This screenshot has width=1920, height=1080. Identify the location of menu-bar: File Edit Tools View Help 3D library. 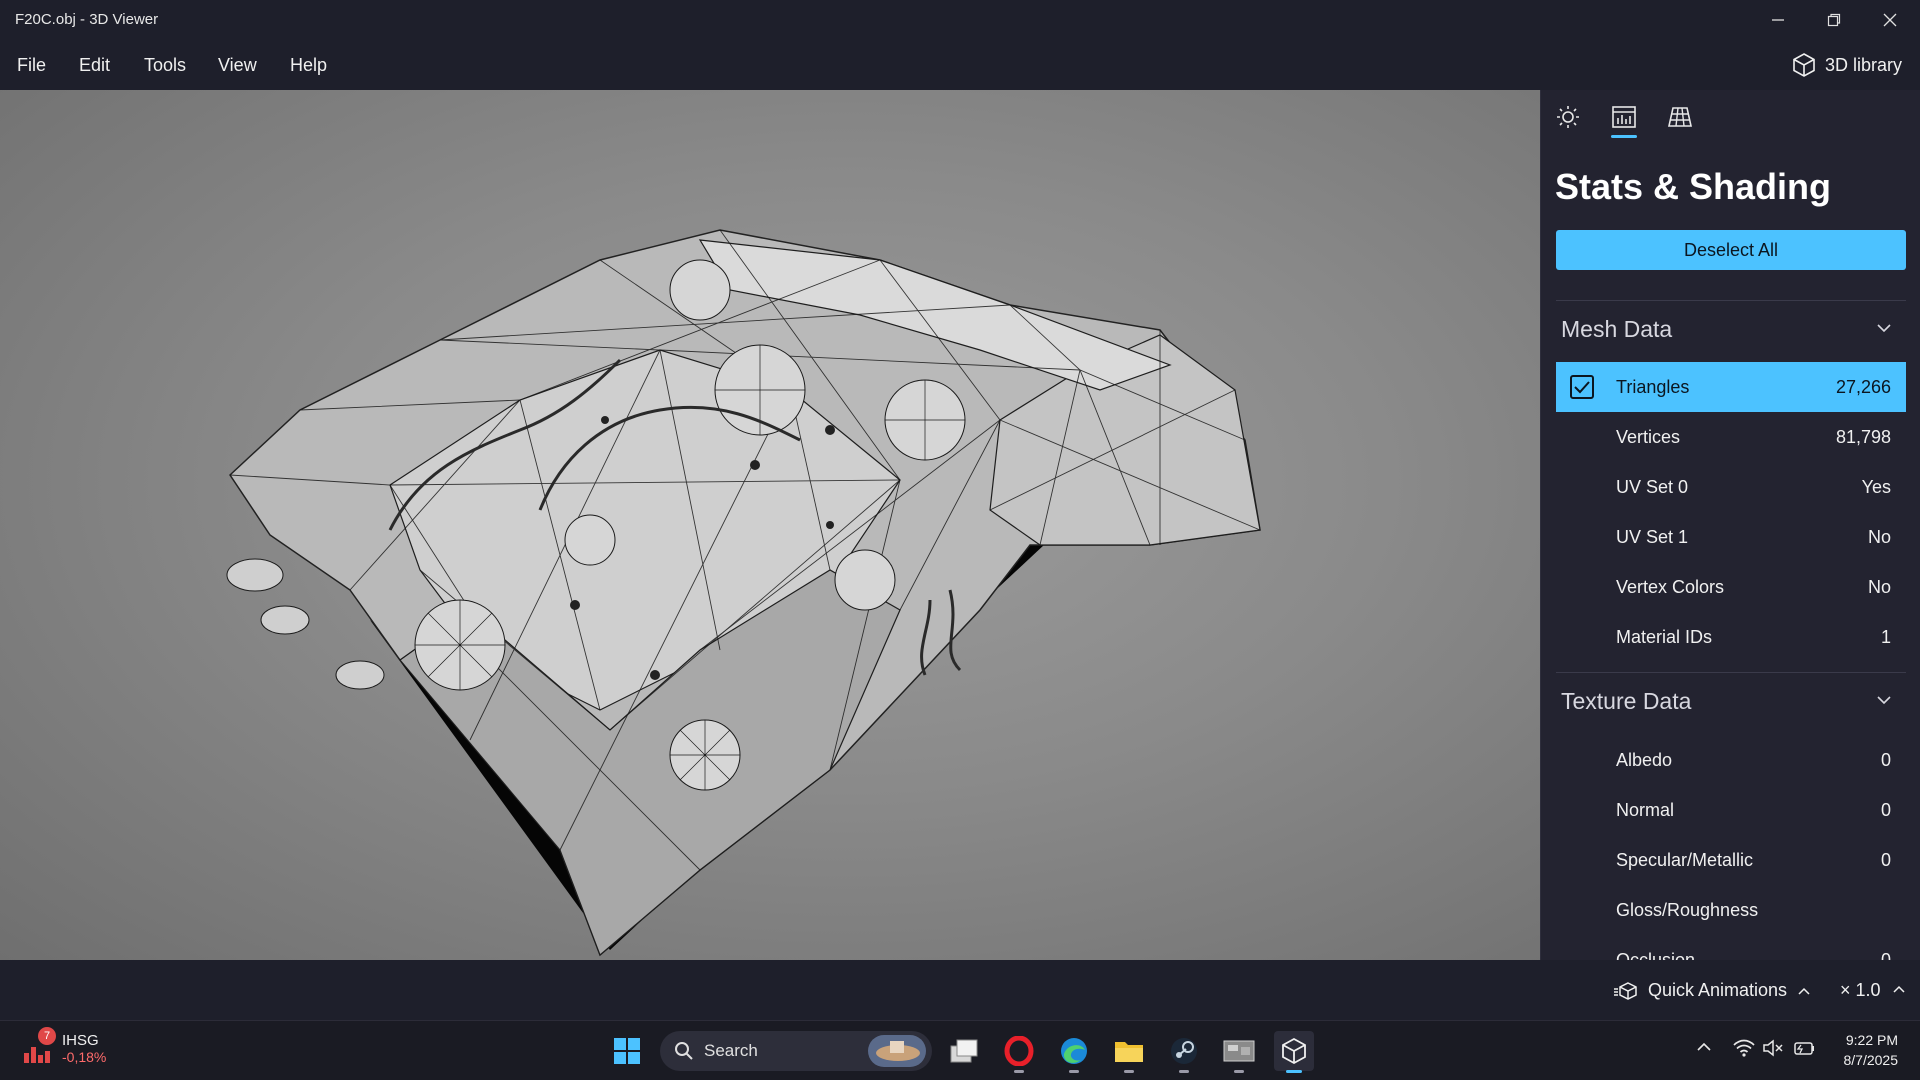
(960, 65).